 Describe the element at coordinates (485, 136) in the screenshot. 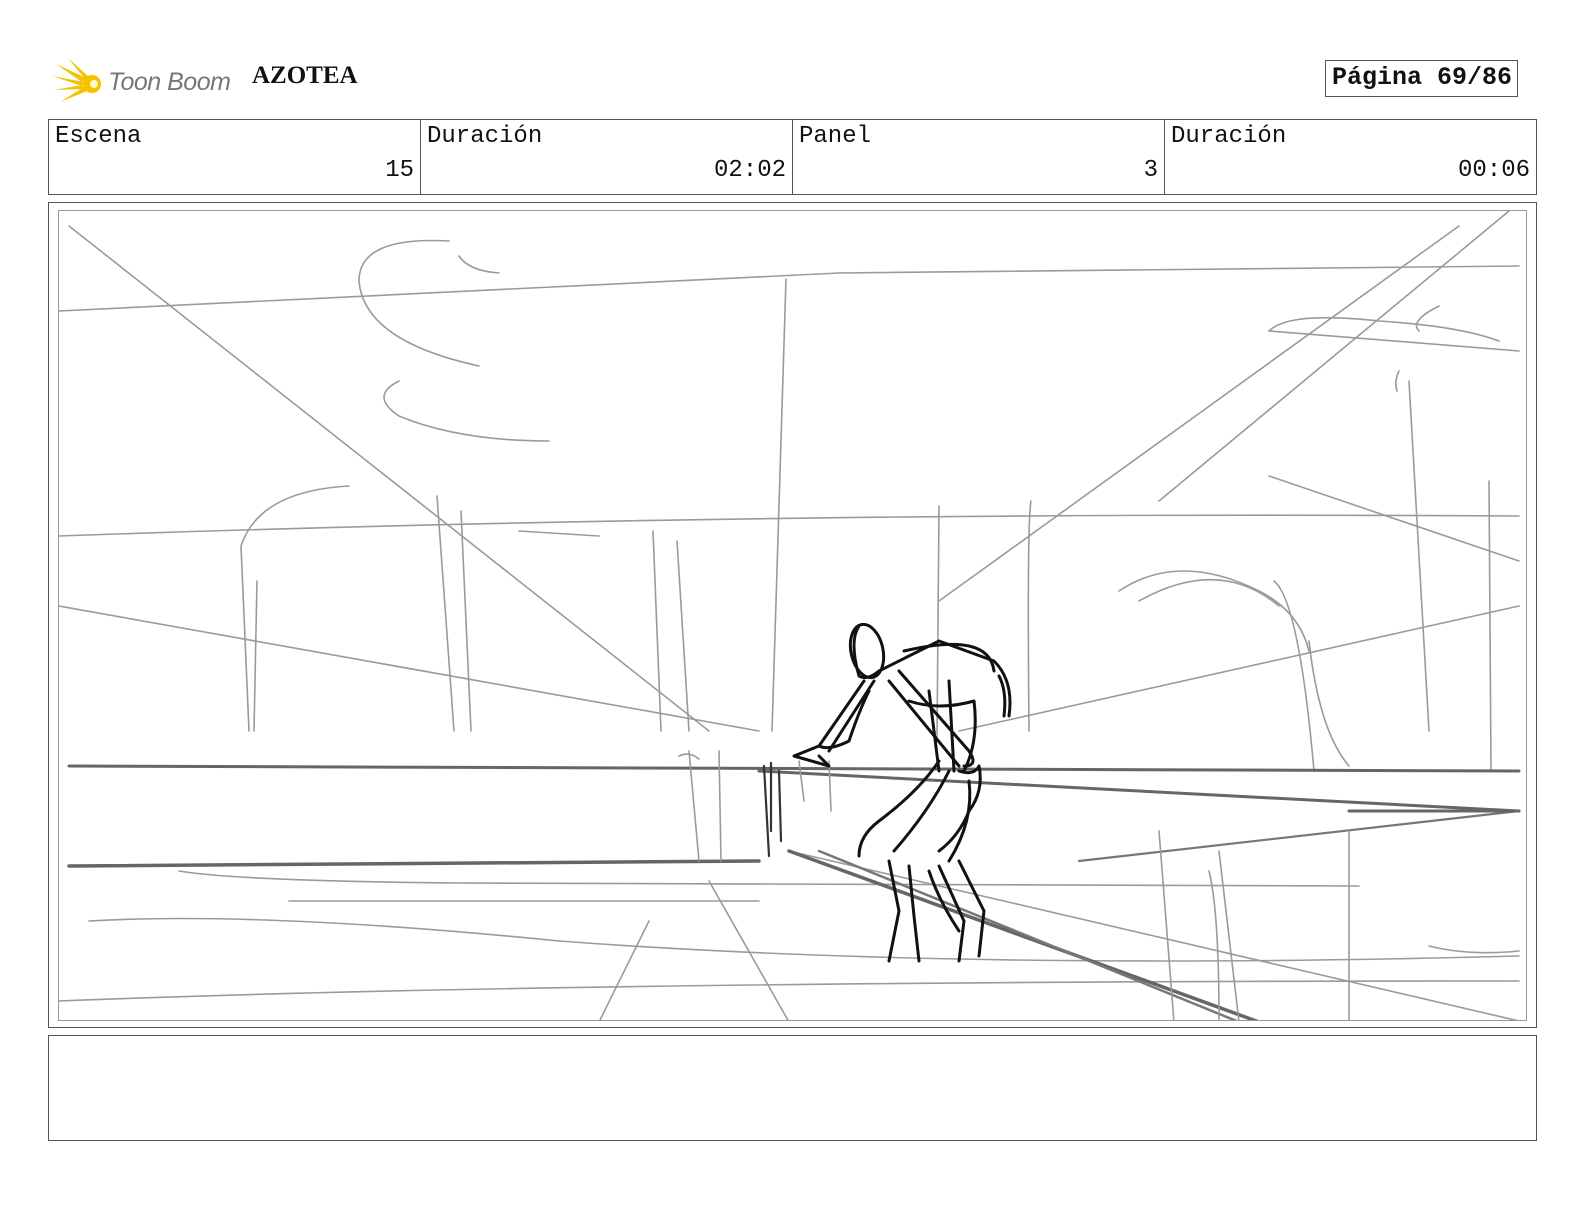

I see `scene-duration-label: Duración` at that location.